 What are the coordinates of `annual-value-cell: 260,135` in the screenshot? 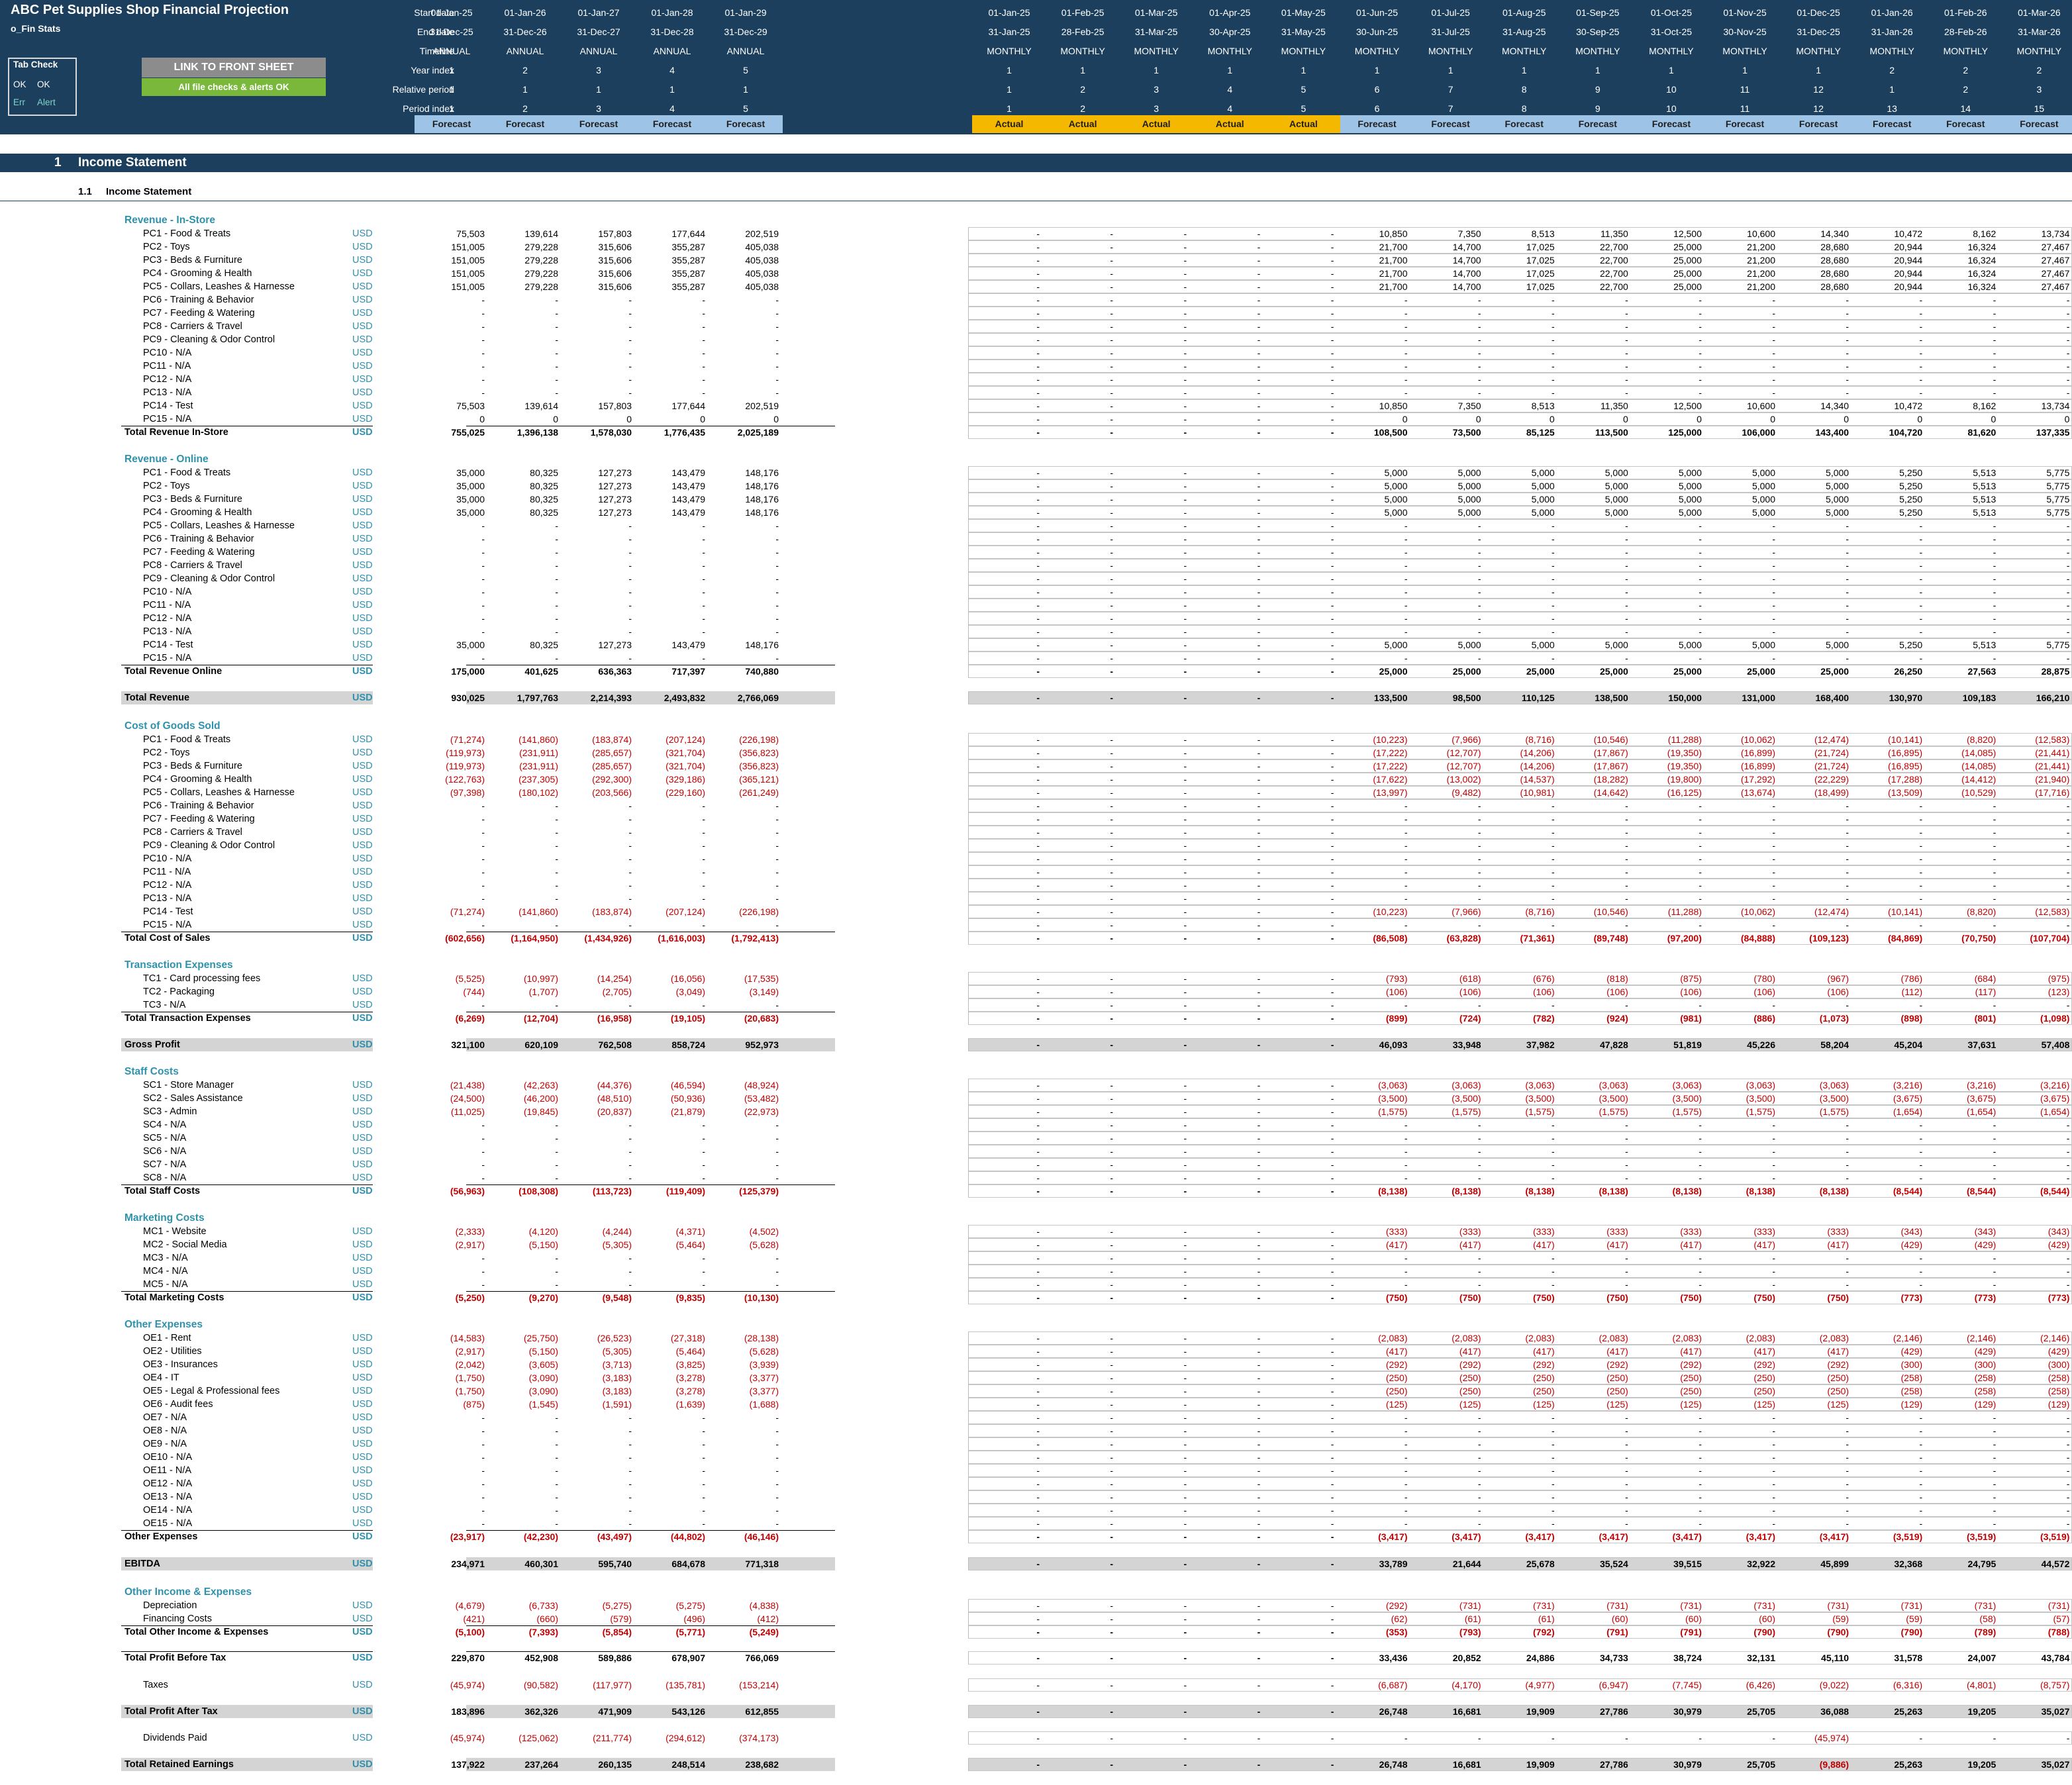 It's located at (615, 1764).